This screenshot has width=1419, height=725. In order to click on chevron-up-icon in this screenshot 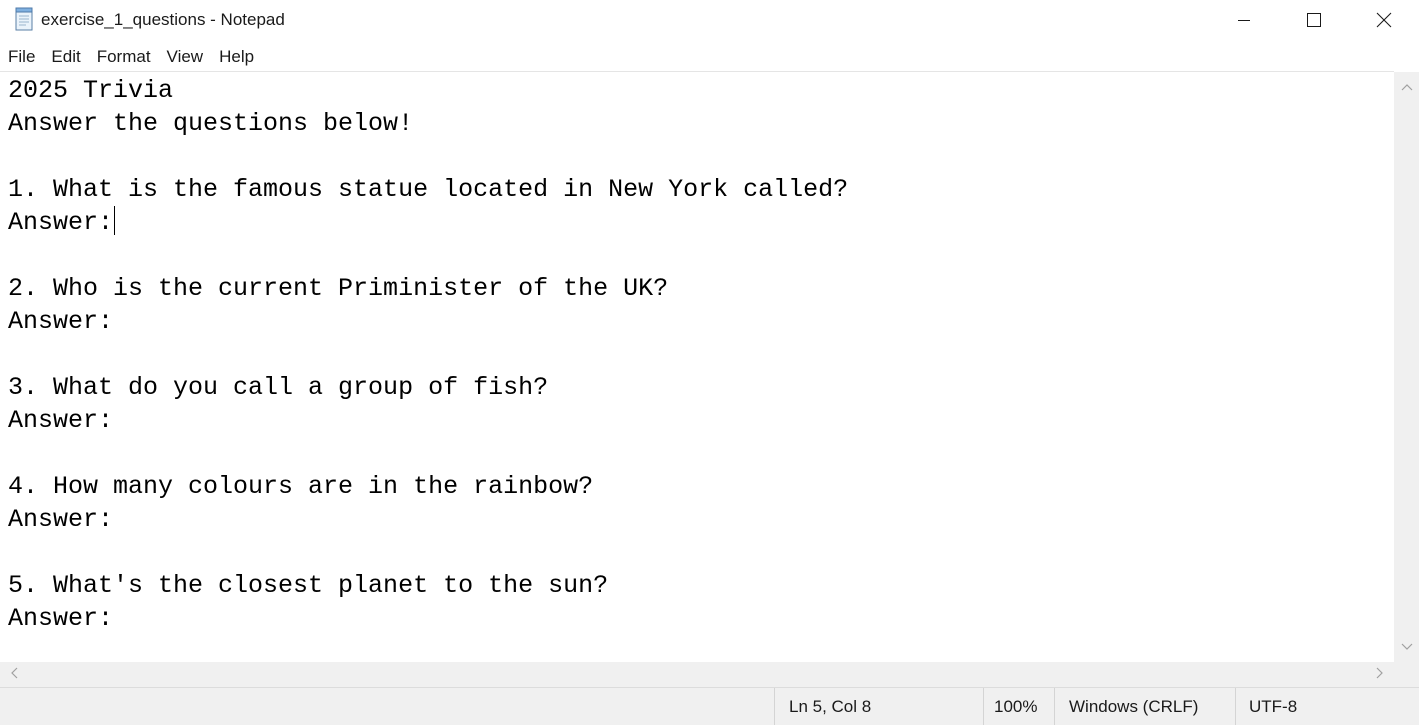, I will do `click(1407, 87)`.